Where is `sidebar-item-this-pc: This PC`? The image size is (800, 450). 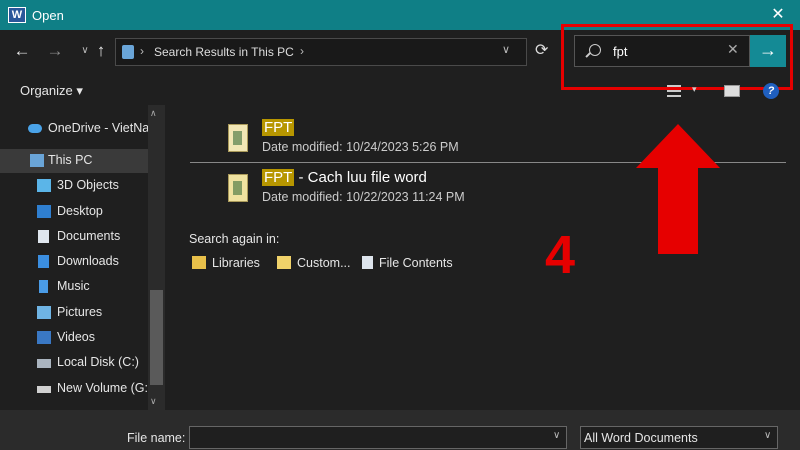 sidebar-item-this-pc: This PC is located at coordinates (74, 161).